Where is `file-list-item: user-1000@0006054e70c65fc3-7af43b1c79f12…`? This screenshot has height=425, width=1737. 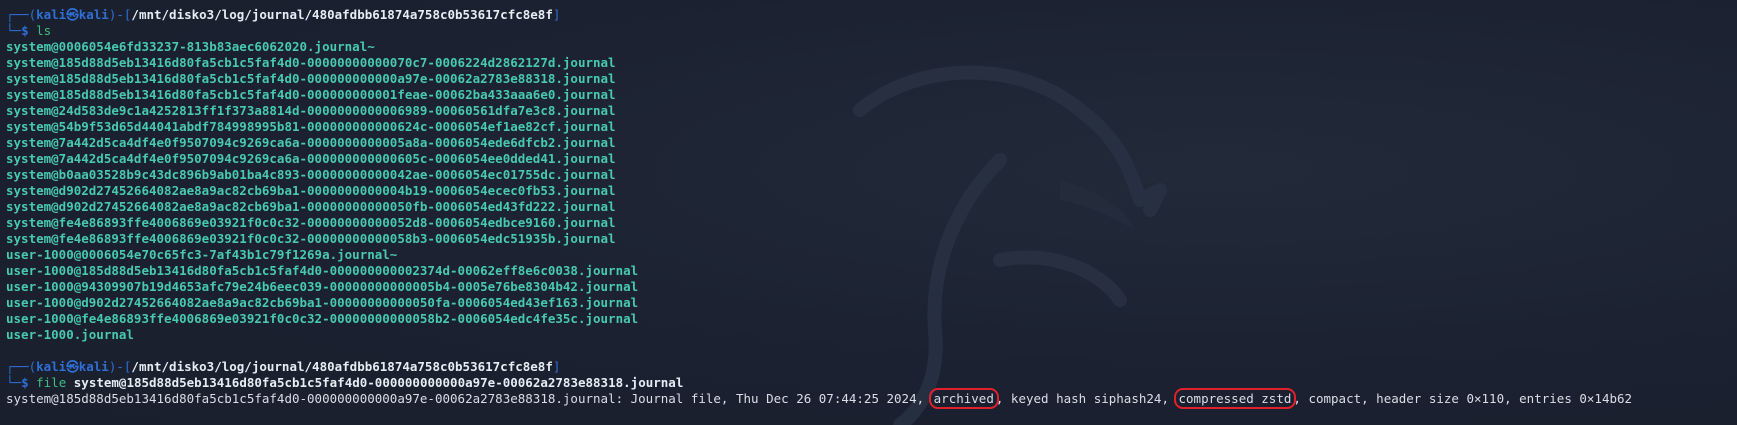 file-list-item: user-1000@0006054e70c65fc3-7af43b1c79f12… is located at coordinates (202, 254).